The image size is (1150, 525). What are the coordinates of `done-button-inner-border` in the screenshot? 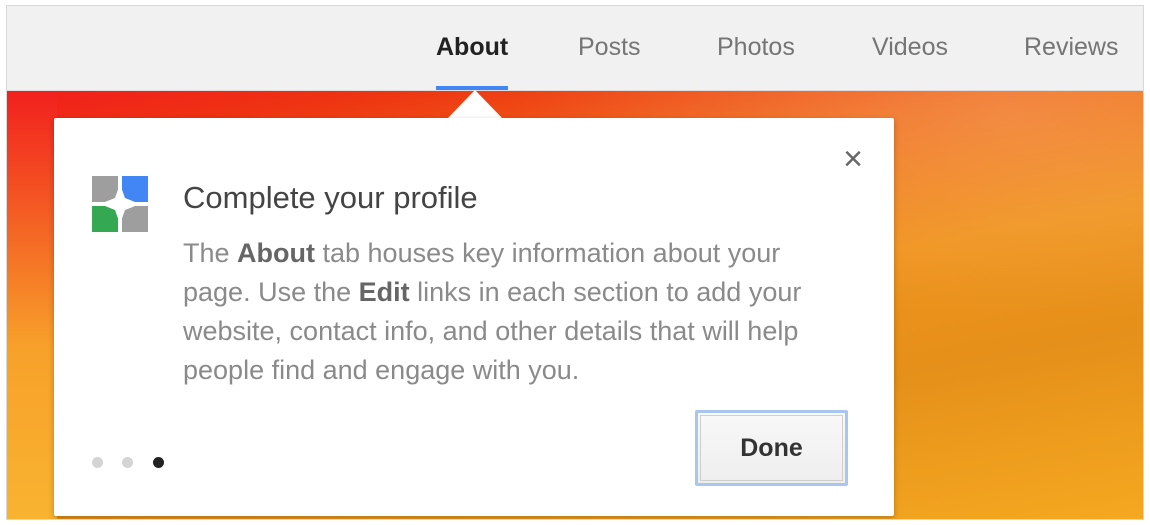 It's located at (771, 448).